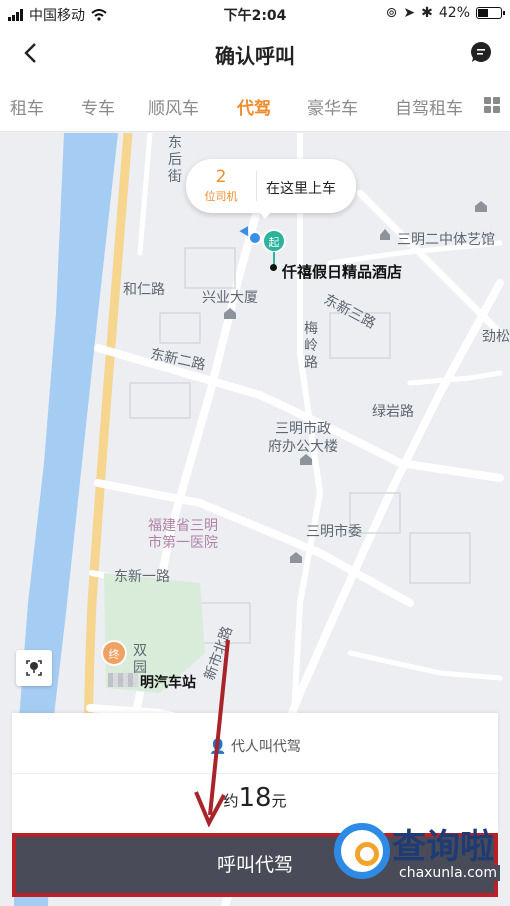 The image size is (510, 906). I want to click on tab-carpool: 顺风车, so click(173, 106).